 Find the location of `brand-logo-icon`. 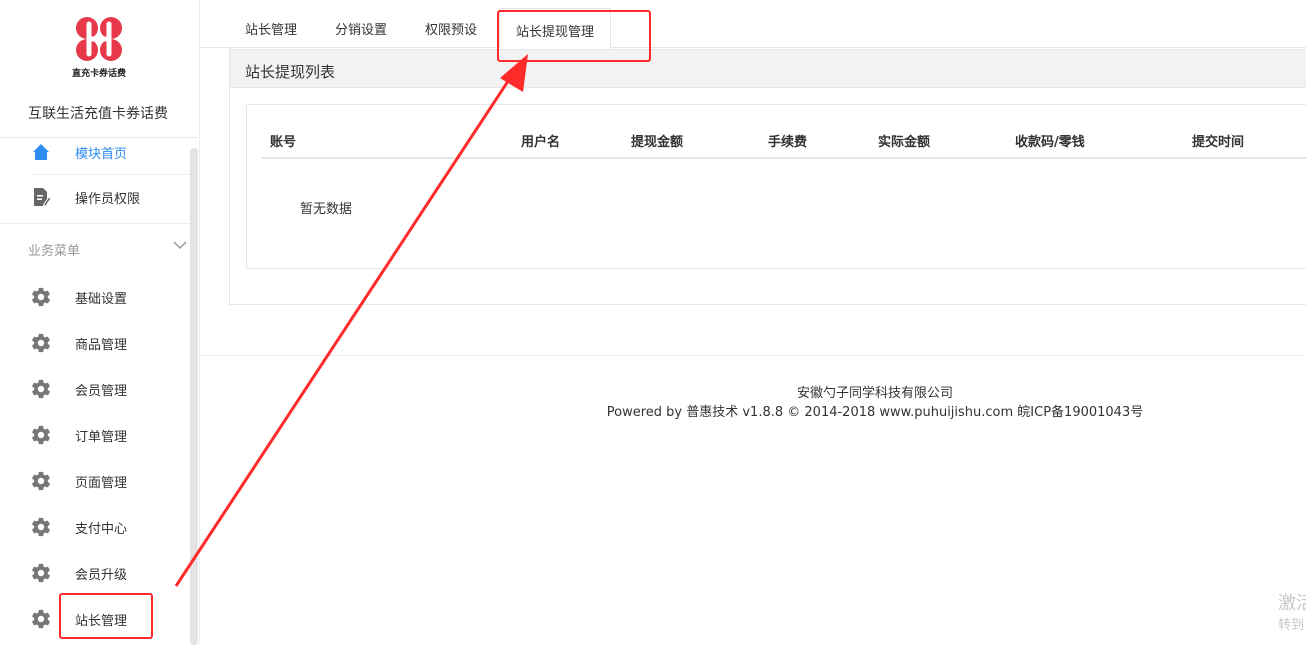

brand-logo-icon is located at coordinates (99, 39).